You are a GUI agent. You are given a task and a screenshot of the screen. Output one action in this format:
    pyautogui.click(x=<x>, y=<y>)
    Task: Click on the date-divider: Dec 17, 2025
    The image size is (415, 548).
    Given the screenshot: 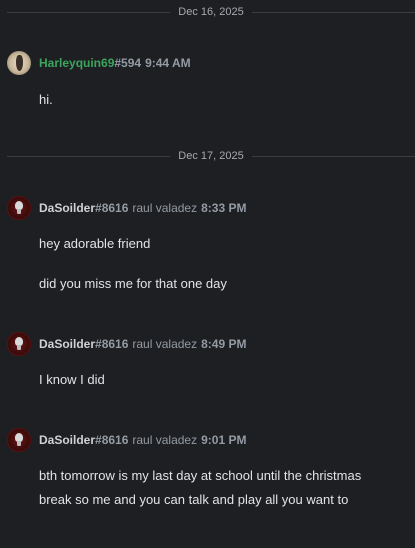 What is the action you would take?
    pyautogui.click(x=211, y=156)
    